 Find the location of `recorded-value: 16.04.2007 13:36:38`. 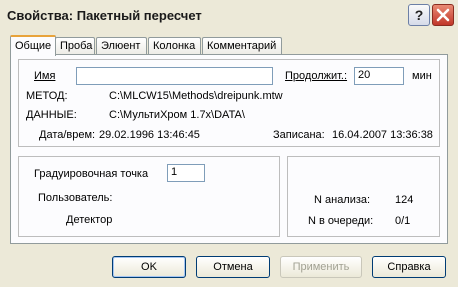

recorded-value: 16.04.2007 13:36:38 is located at coordinates (382, 135).